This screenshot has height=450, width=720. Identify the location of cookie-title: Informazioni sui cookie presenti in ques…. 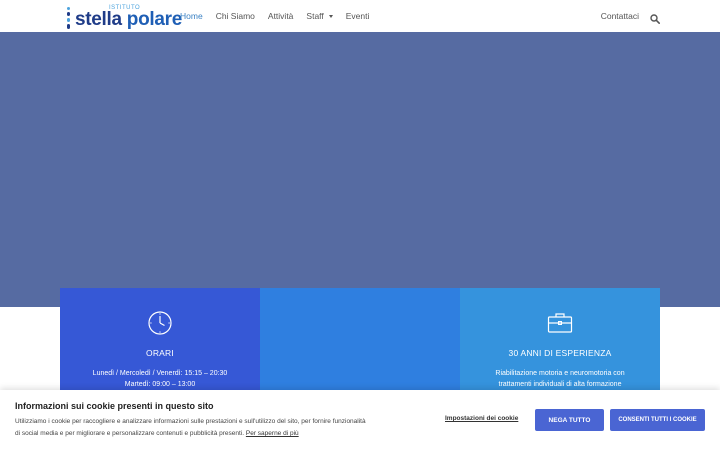
(114, 406).